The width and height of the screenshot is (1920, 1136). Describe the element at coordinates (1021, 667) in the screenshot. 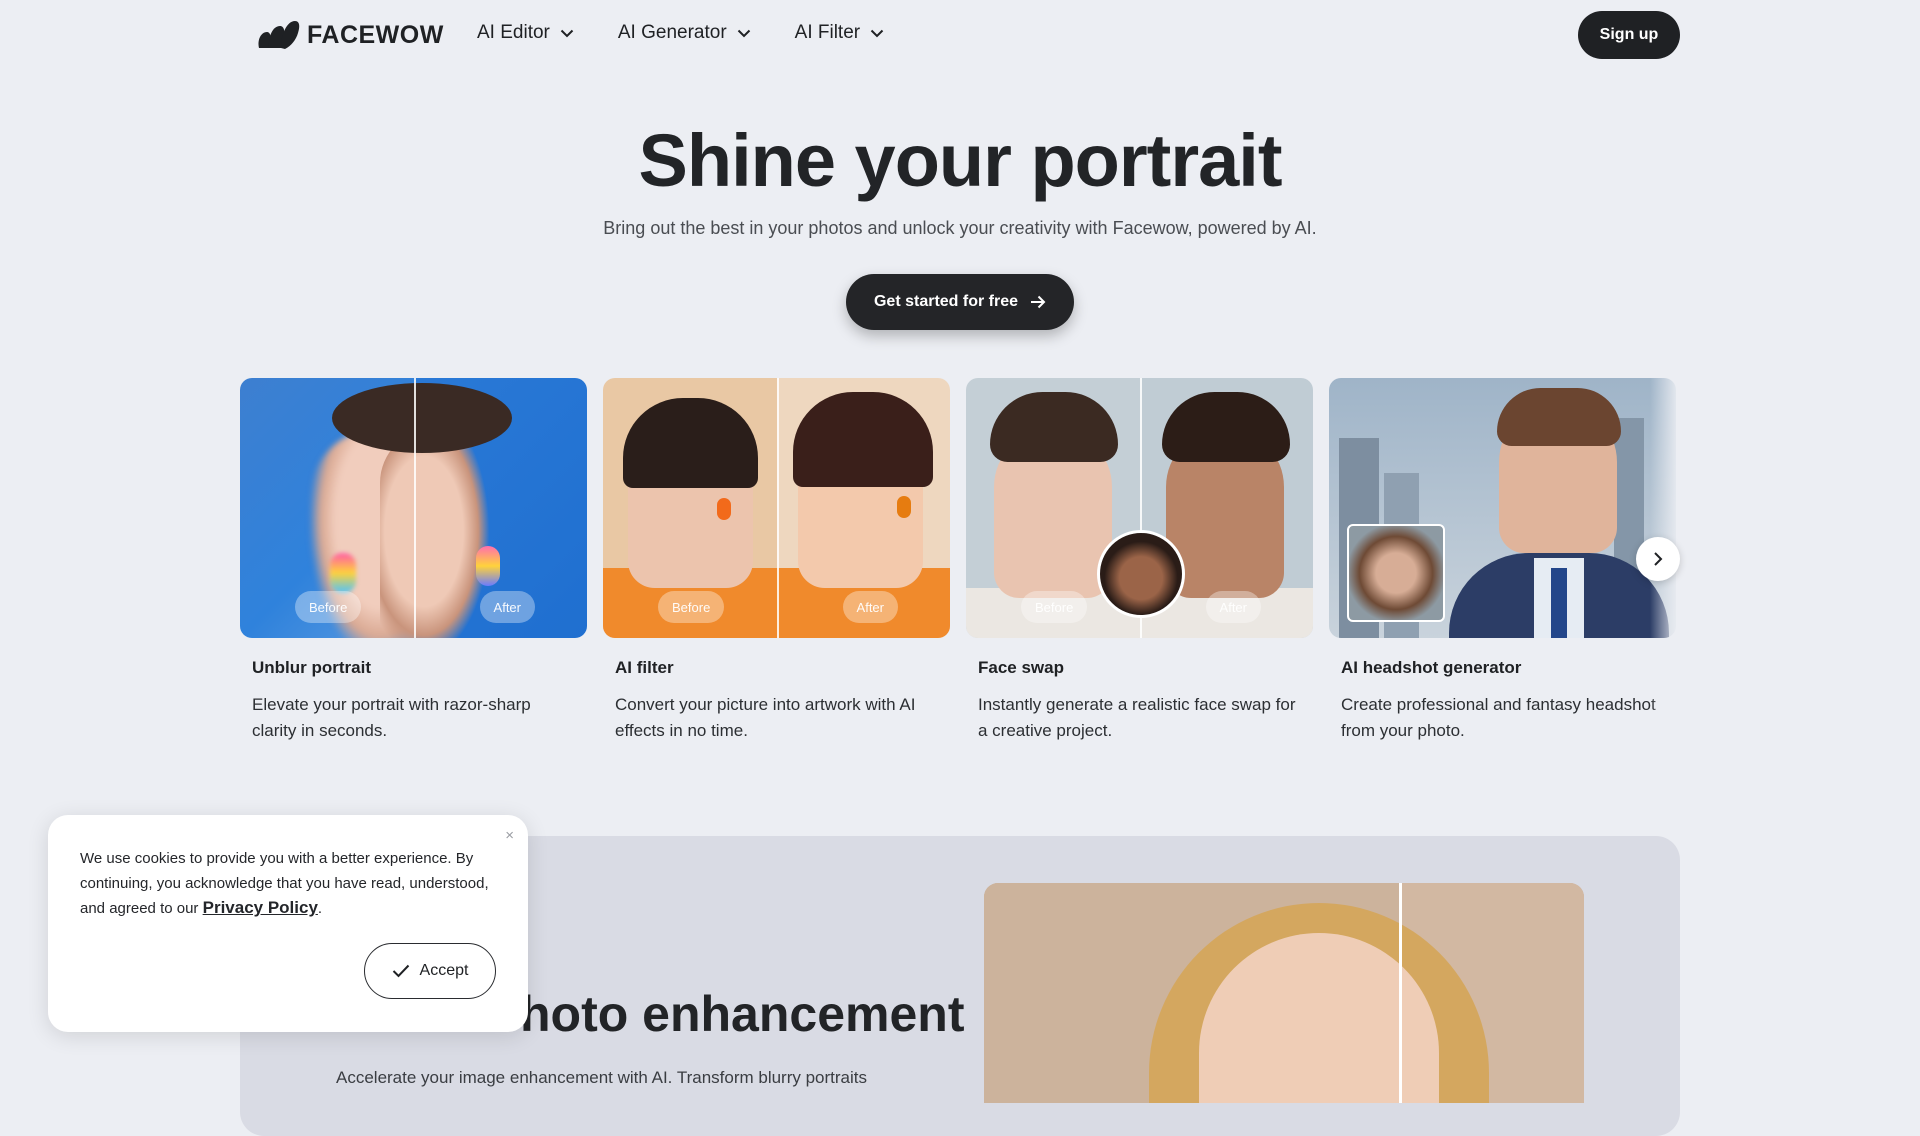

I see `card-title: Face swap` at that location.